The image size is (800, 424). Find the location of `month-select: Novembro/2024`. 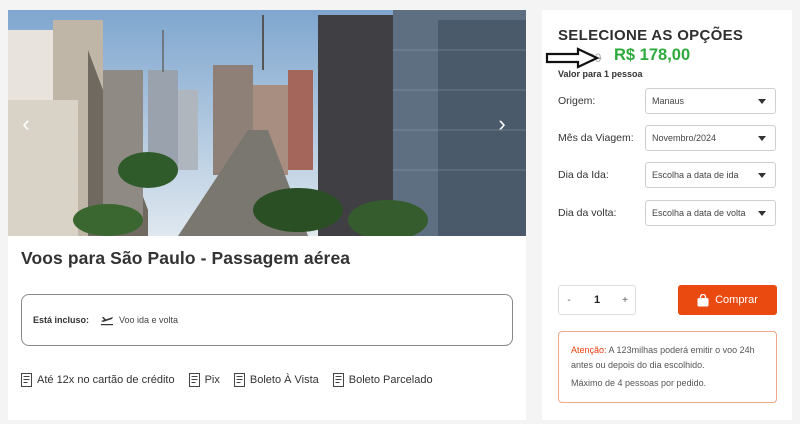

month-select: Novembro/2024 is located at coordinates (710, 138).